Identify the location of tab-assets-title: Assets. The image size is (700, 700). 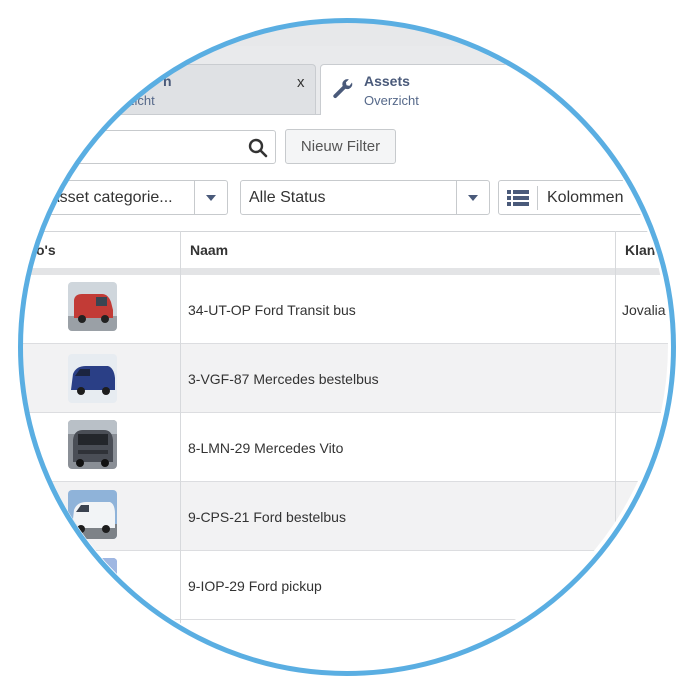
(387, 81).